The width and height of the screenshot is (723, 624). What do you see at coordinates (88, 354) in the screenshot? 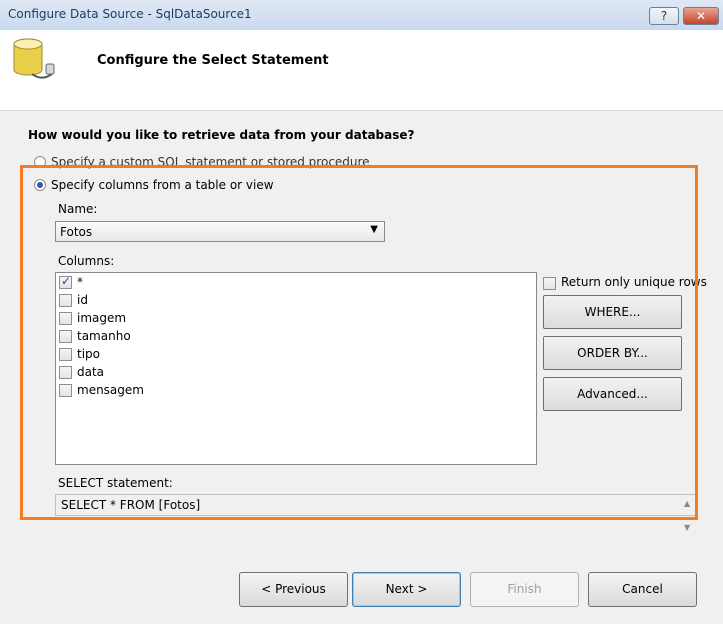
I see `column-label: tipo` at bounding box center [88, 354].